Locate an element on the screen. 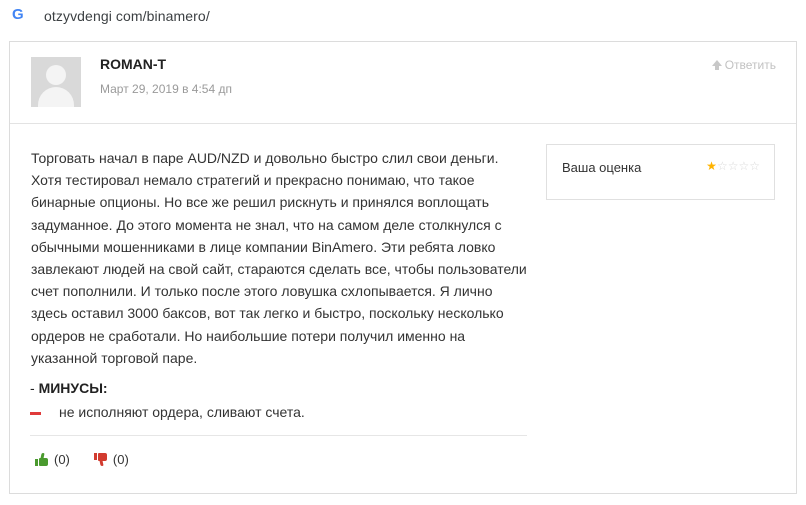 Image resolution: width=806 pixels, height=505 pixels. avatar is located at coordinates (56, 82).